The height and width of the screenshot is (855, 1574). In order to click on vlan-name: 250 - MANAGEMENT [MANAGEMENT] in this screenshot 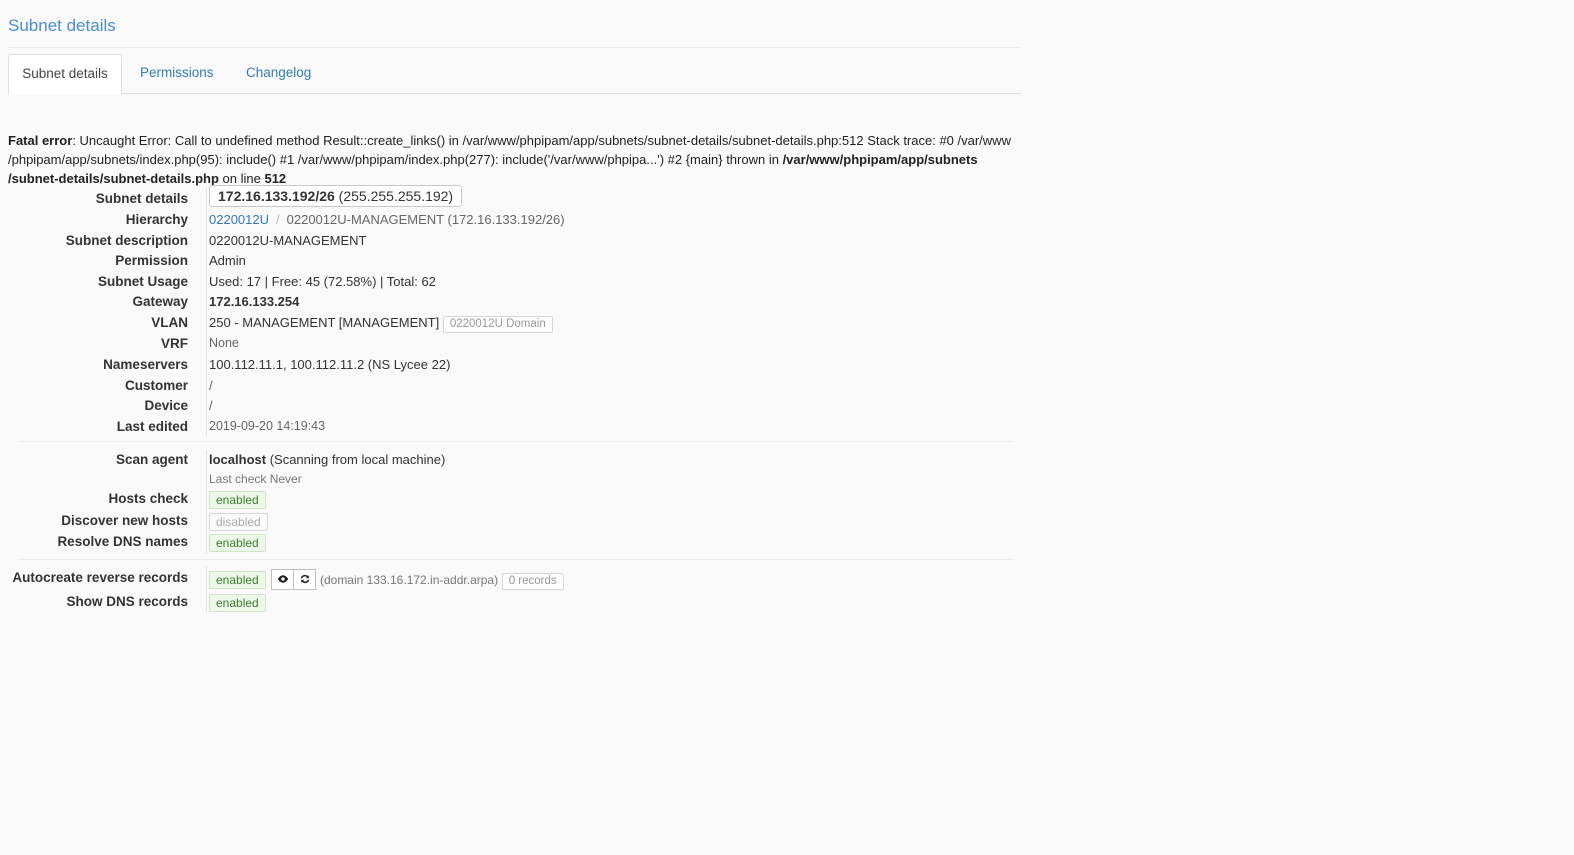, I will do `click(324, 322)`.